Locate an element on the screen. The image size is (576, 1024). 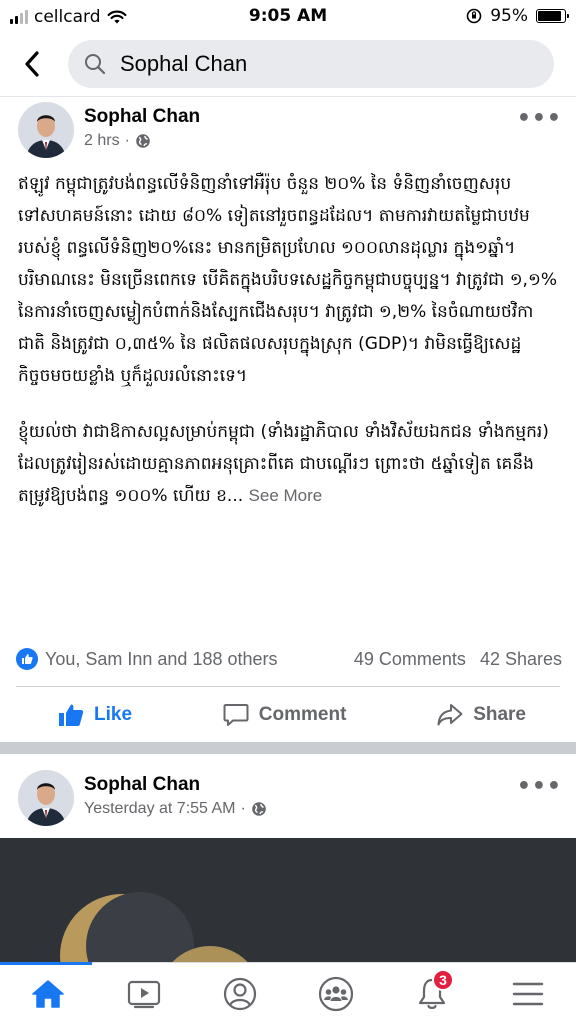
engagement-counts: 49 Comments 42 Shares is located at coordinates (458, 659).